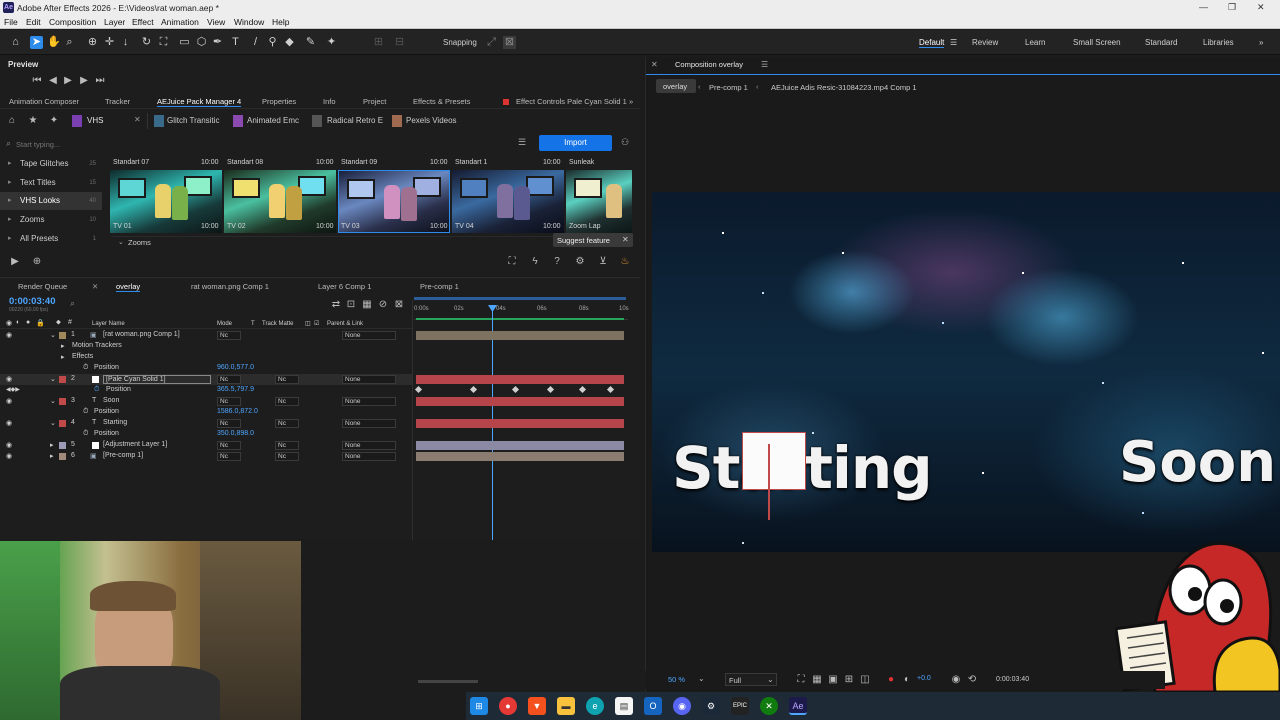  What do you see at coordinates (1203, 7) in the screenshot?
I see `minimize-icon: —` at bounding box center [1203, 7].